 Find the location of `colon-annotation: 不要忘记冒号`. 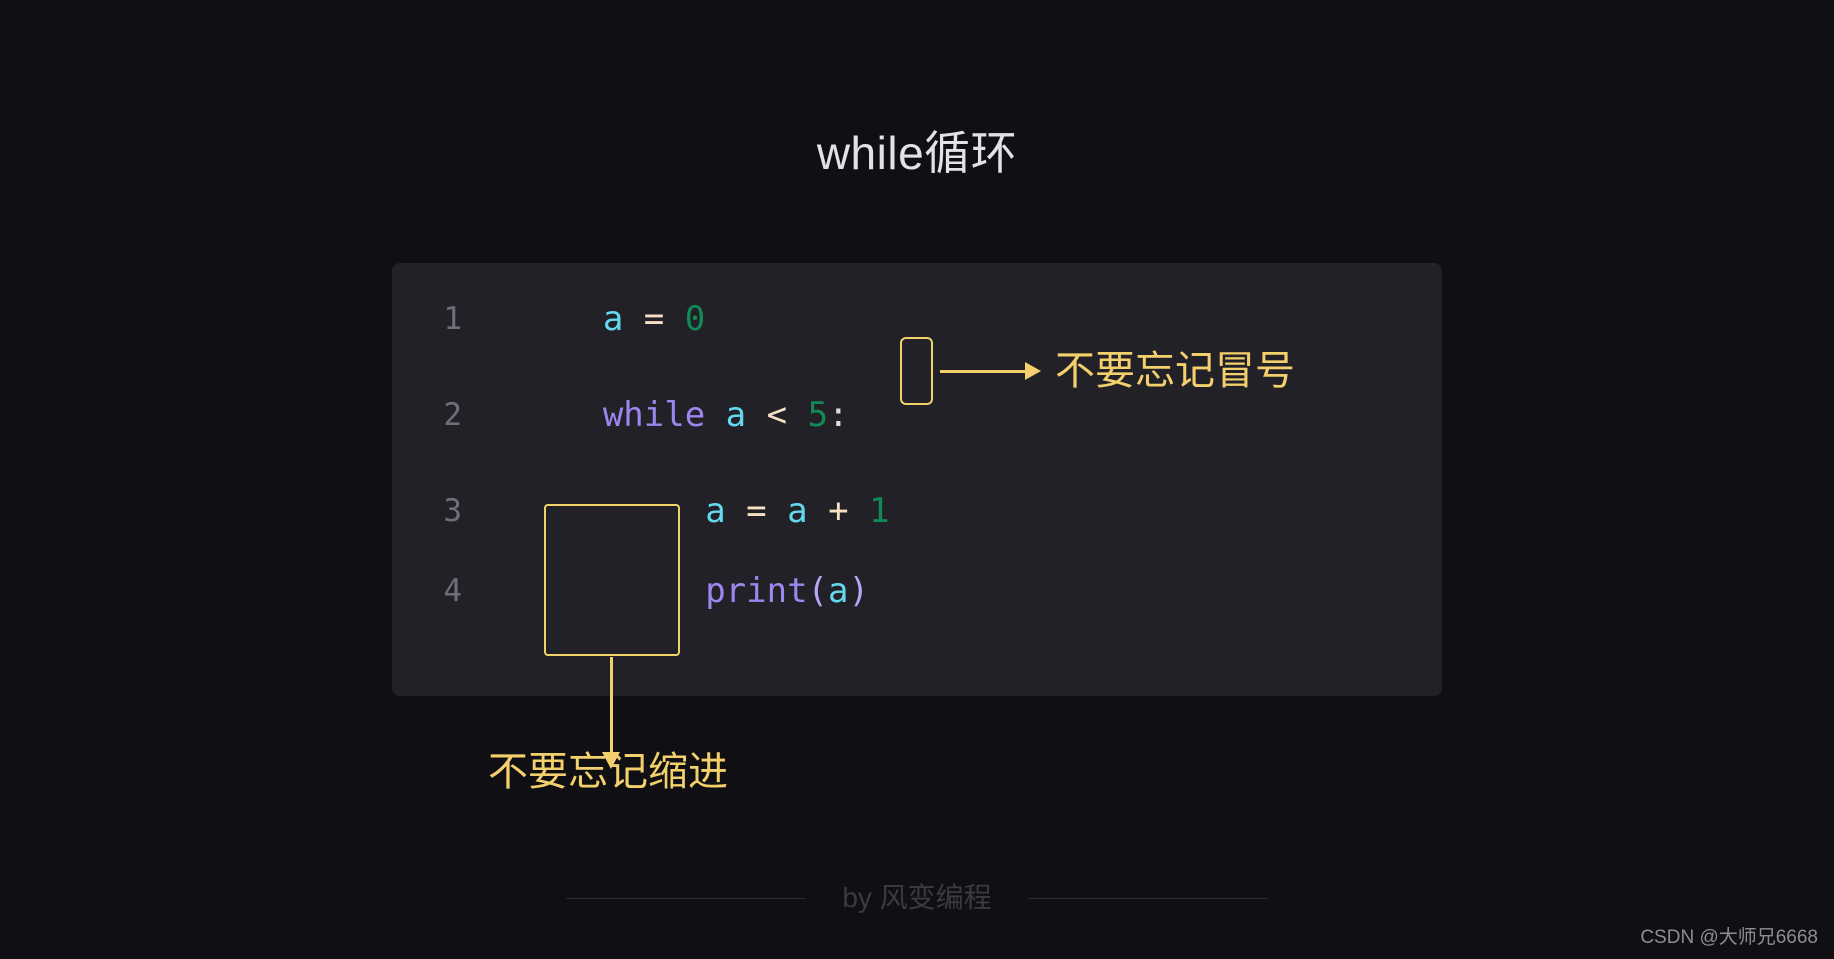

colon-annotation: 不要忘记冒号 is located at coordinates (1117, 371).